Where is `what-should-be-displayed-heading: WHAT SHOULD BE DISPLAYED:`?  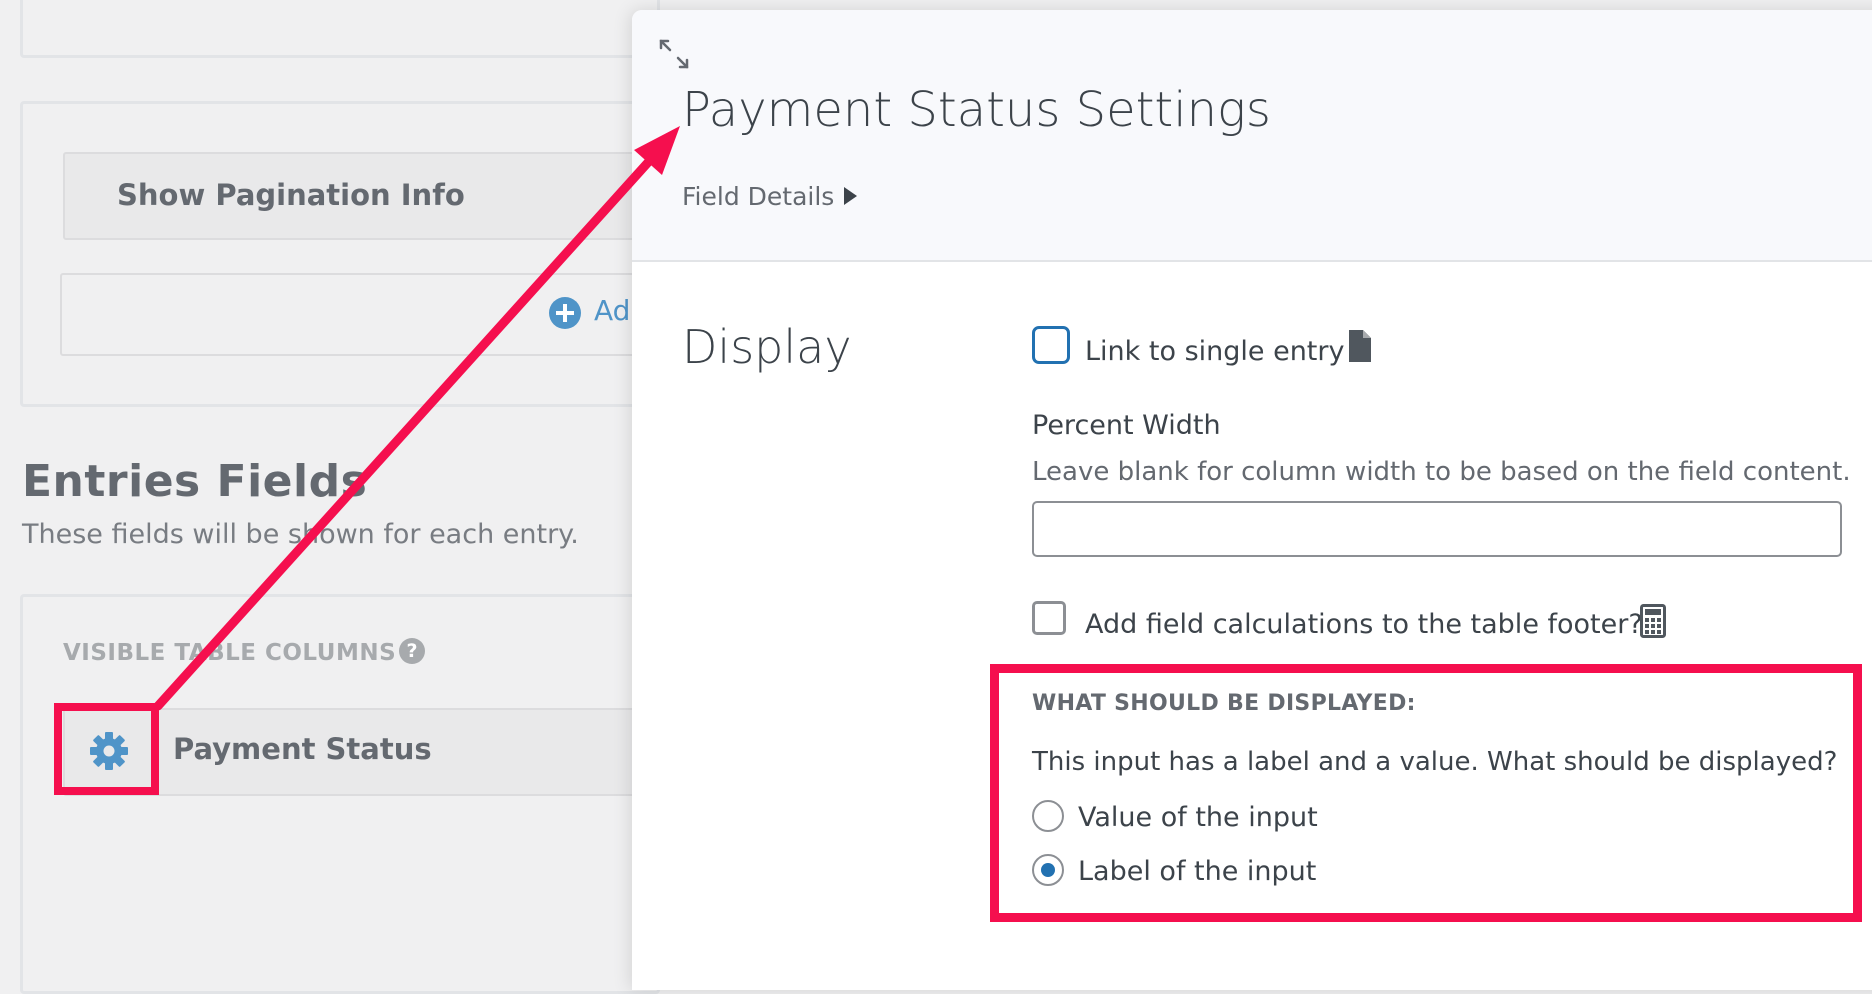 what-should-be-displayed-heading: WHAT SHOULD BE DISPLAYED: is located at coordinates (1224, 703).